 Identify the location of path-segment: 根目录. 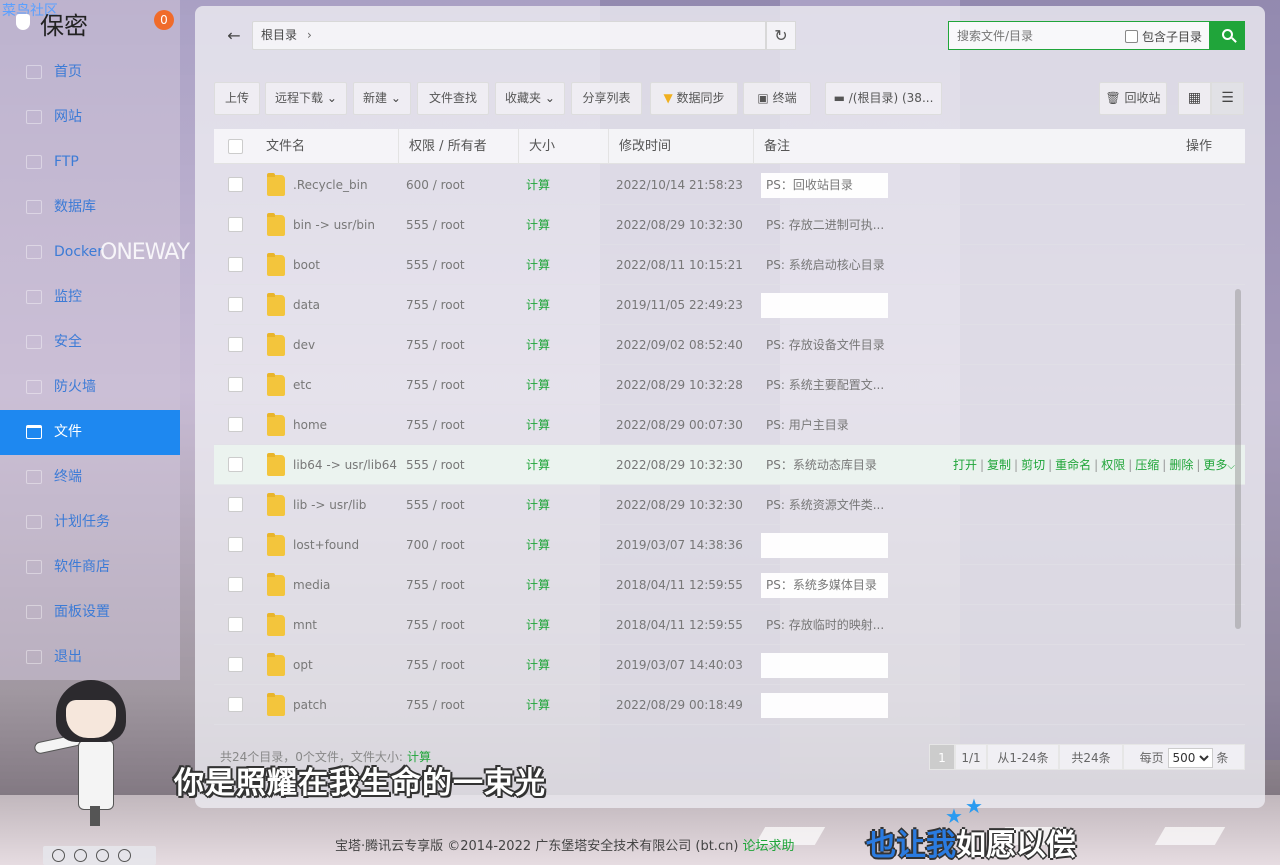
(279, 35).